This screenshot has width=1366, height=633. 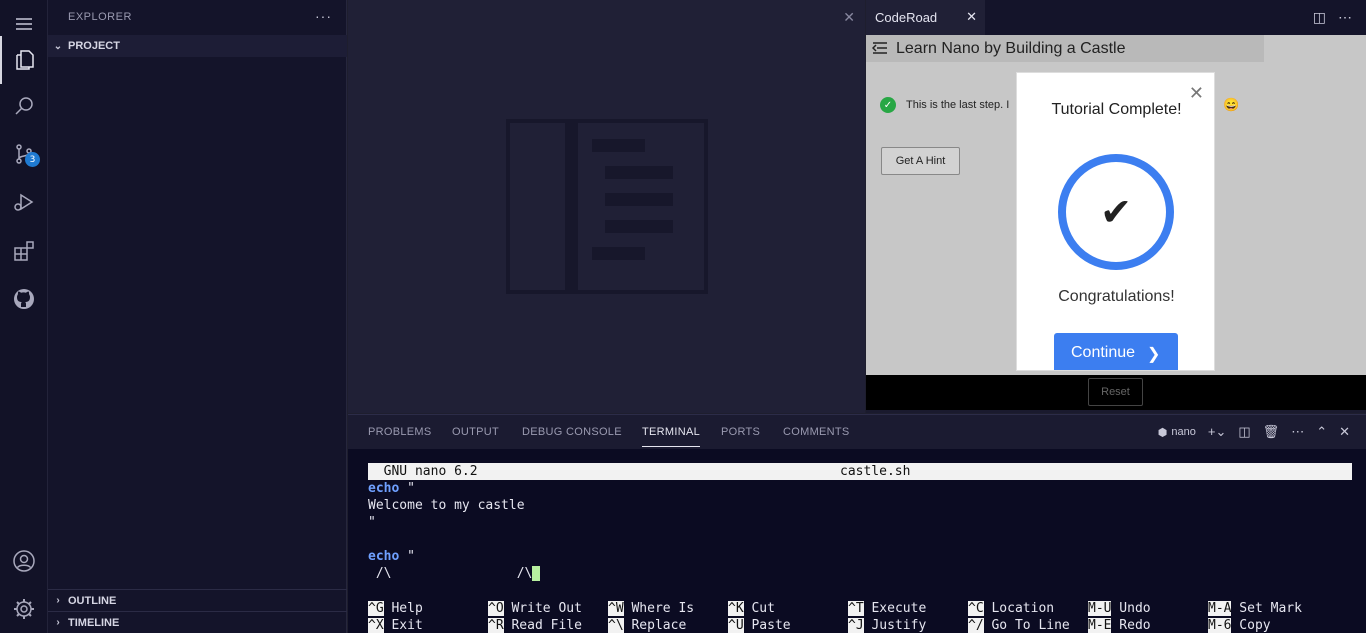 What do you see at coordinates (475, 432) in the screenshot?
I see `tab-output: OUTPUT` at bounding box center [475, 432].